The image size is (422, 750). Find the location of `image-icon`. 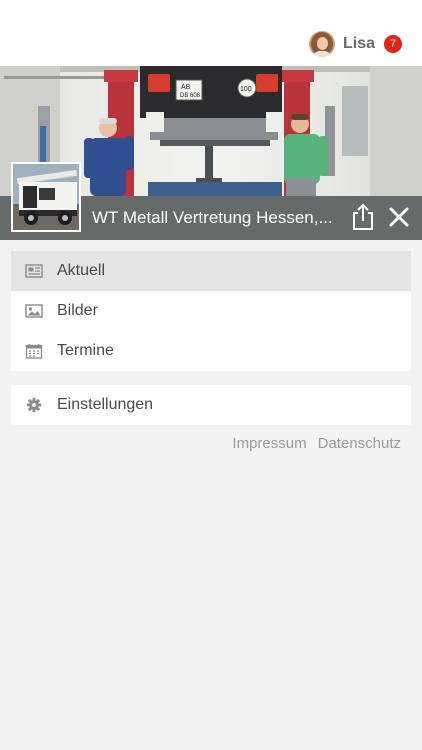

image-icon is located at coordinates (34, 311).